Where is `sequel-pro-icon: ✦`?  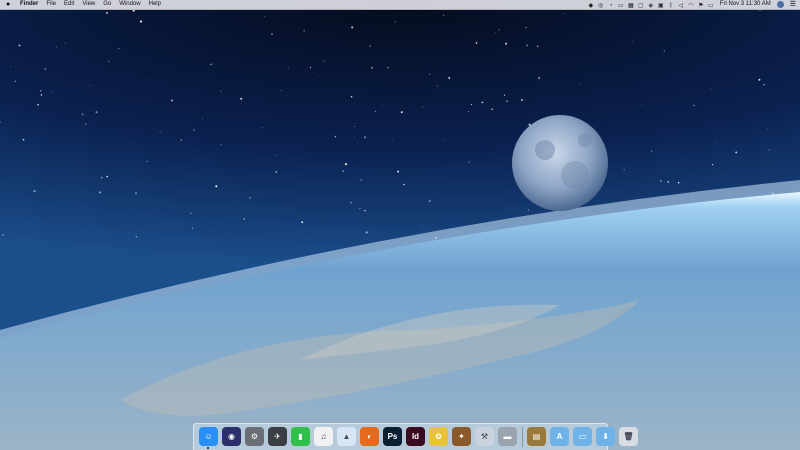
sequel-pro-icon: ✦ is located at coordinates (461, 436).